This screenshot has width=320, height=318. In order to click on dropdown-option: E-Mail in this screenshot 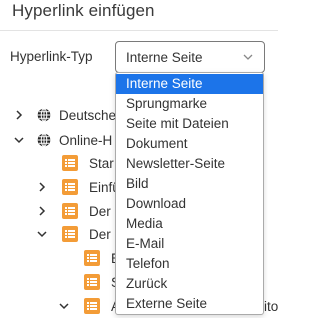, I will do `click(189, 244)`.